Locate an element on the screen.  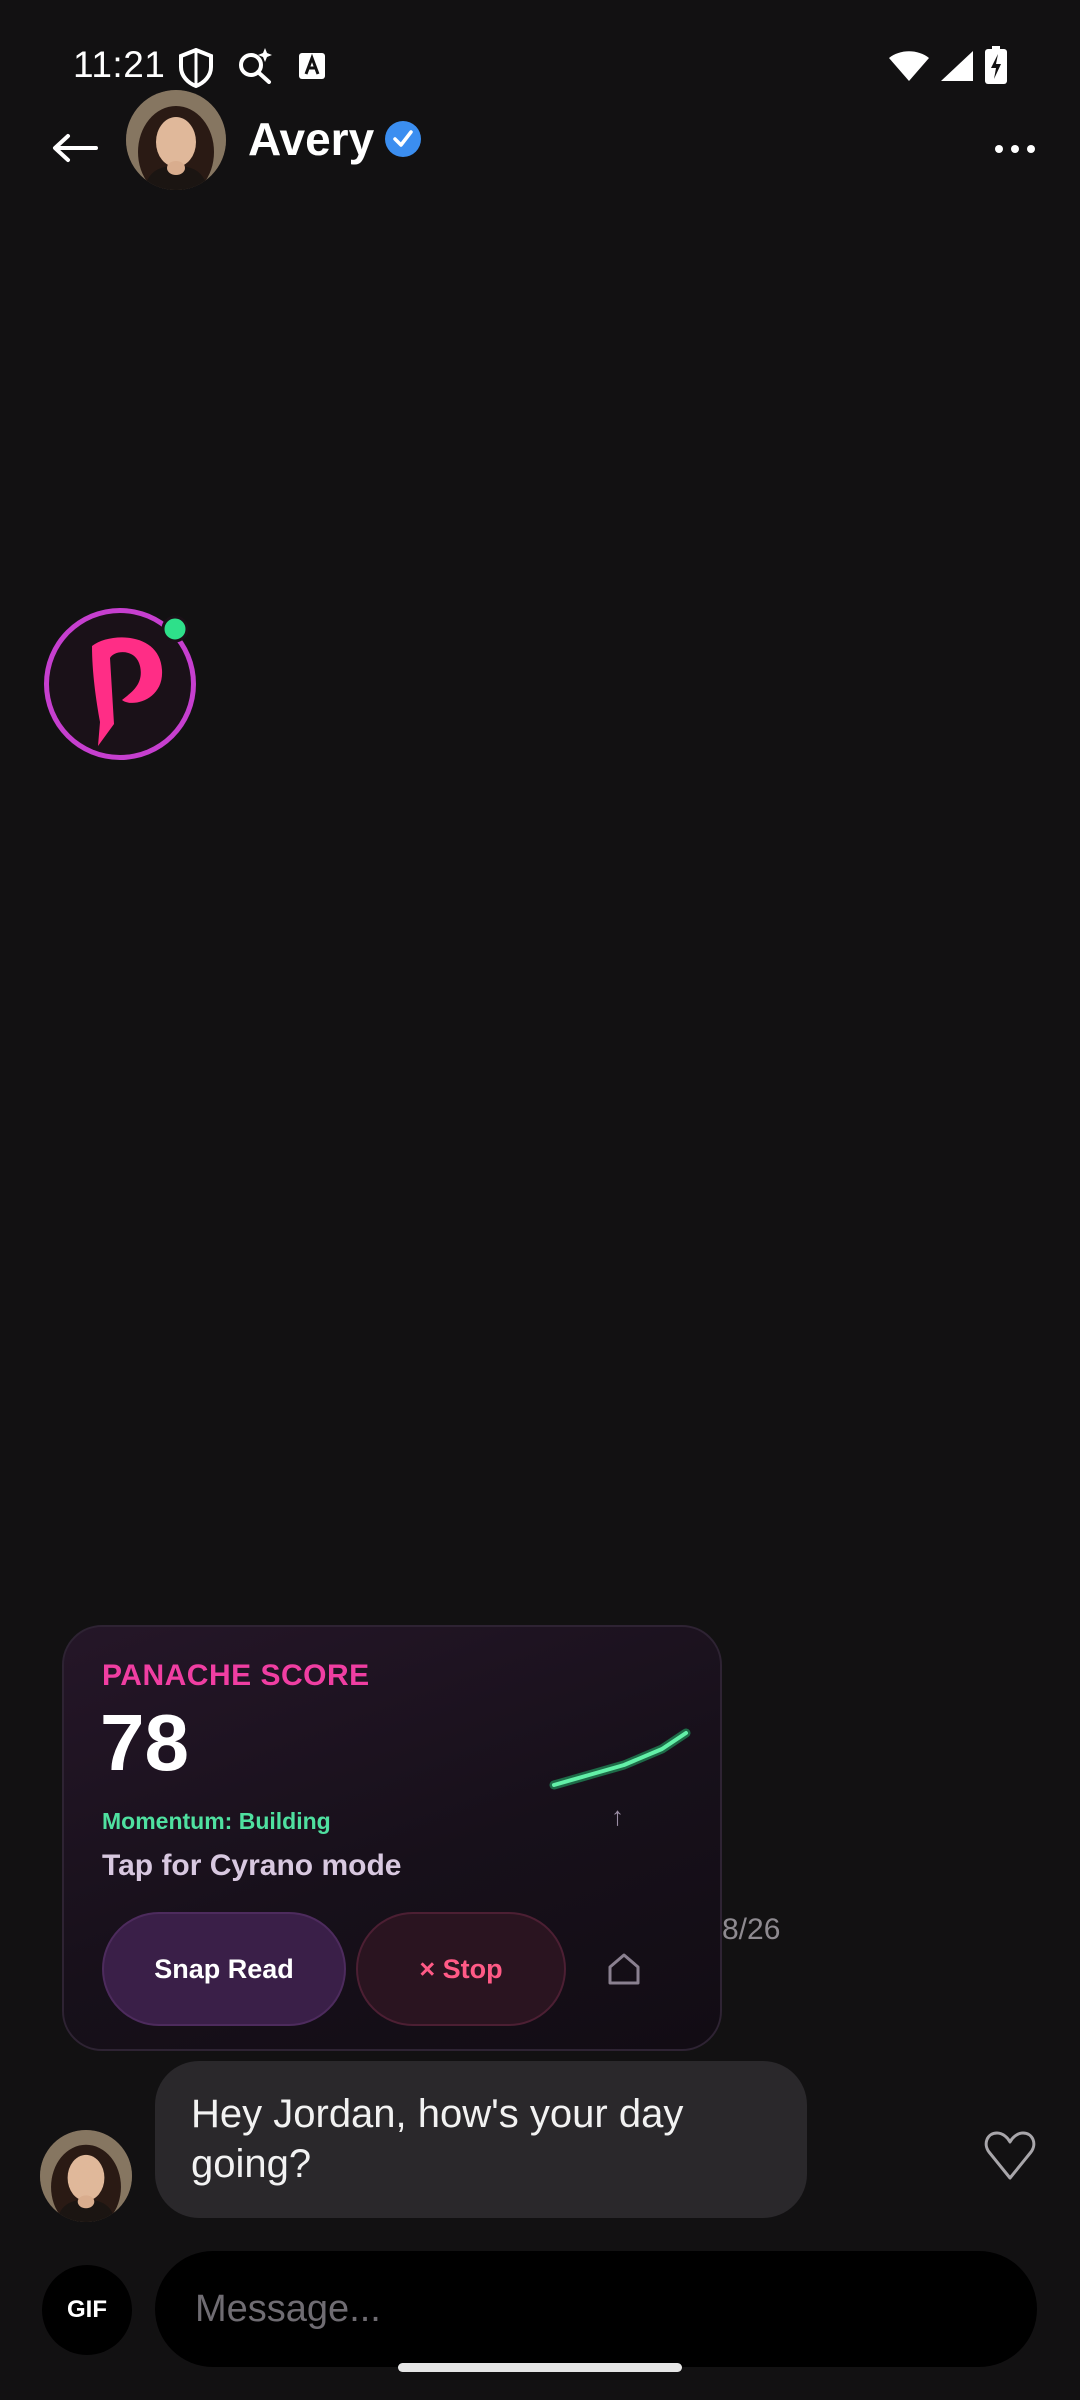
status-time: 11:21 is located at coordinates (119, 64).